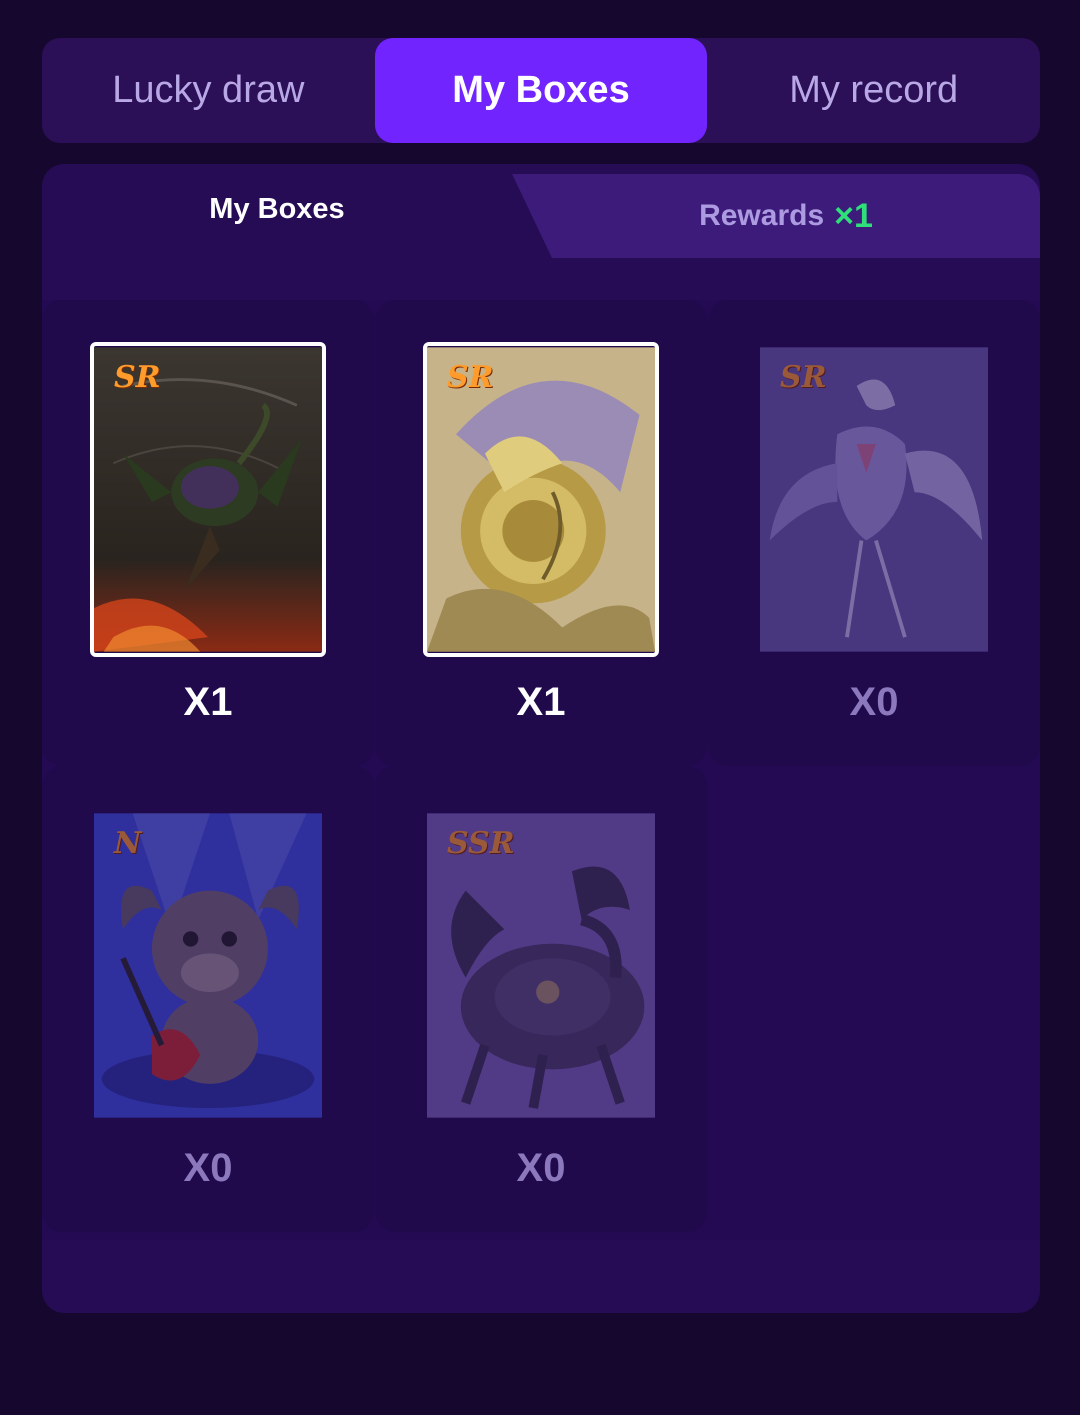 The width and height of the screenshot is (1080, 1415). I want to click on sub-tab-rewards: Rewards ×1, so click(786, 216).